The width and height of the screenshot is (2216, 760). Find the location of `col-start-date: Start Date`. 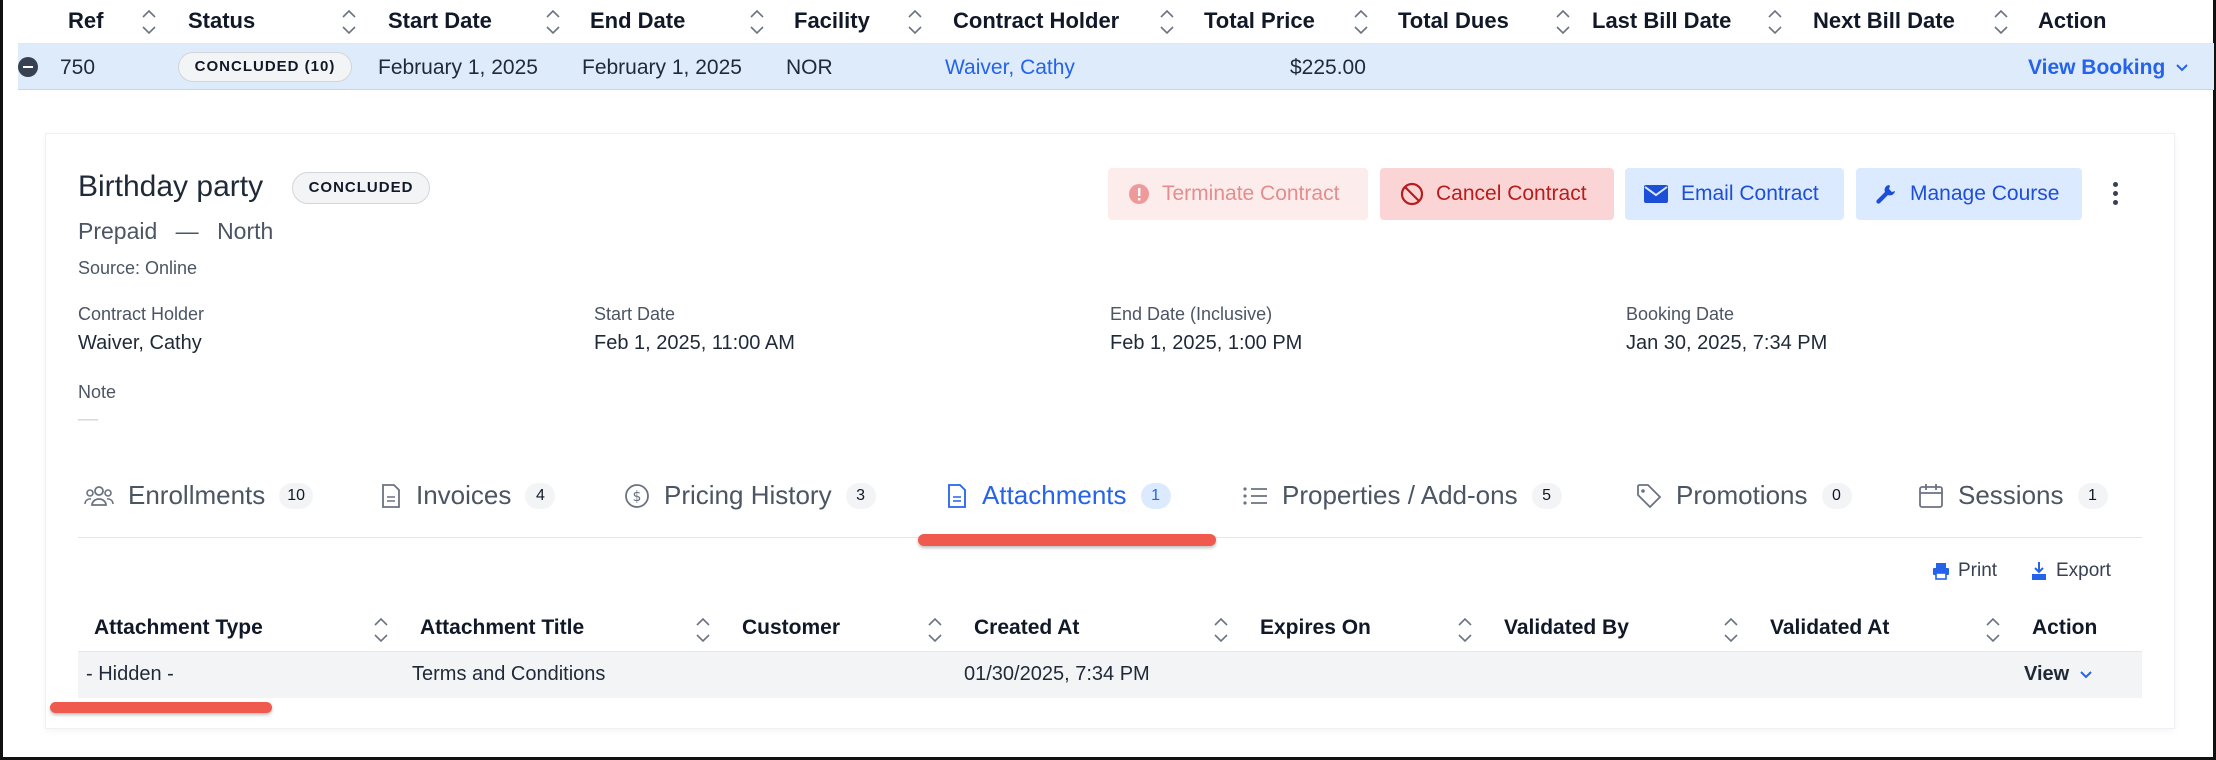

col-start-date: Start Date is located at coordinates (440, 21).